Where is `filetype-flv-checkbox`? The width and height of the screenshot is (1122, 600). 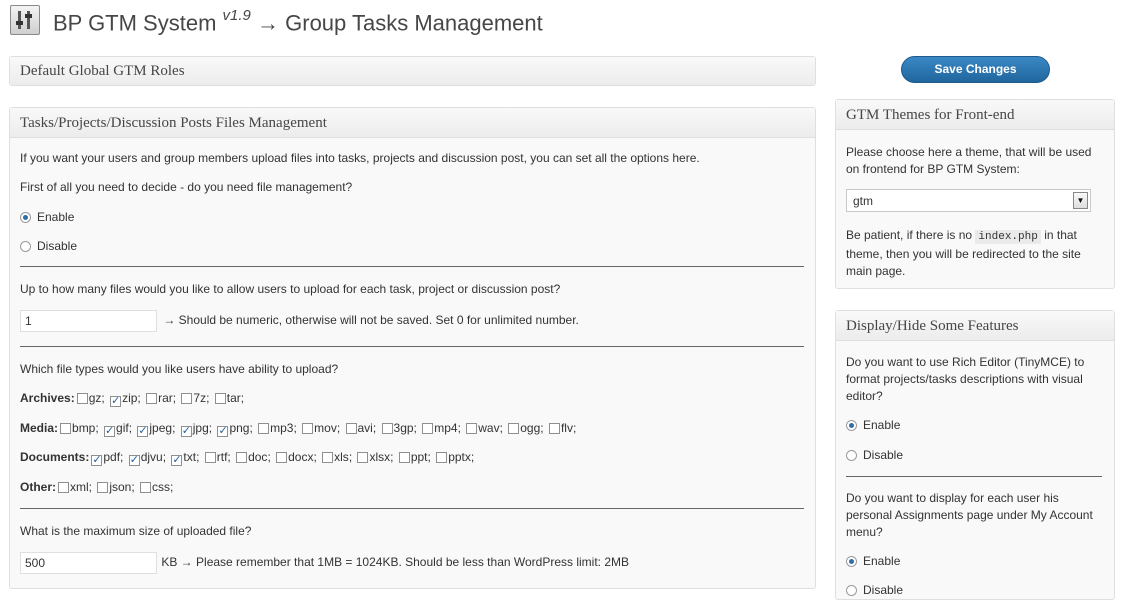
filetype-flv-checkbox is located at coordinates (554, 428).